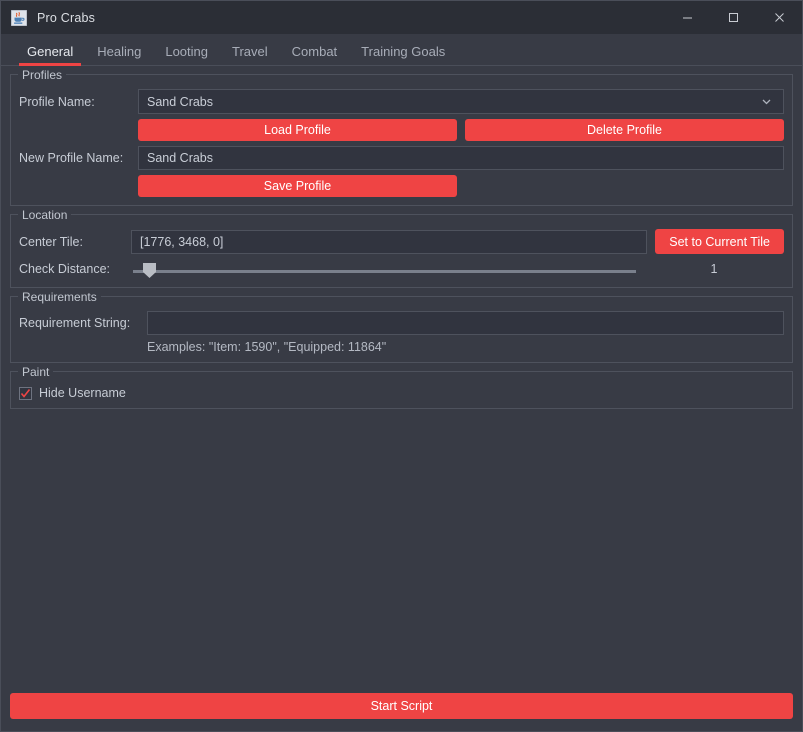 The width and height of the screenshot is (803, 732). What do you see at coordinates (766, 101) in the screenshot?
I see `chevron-down-icon` at bounding box center [766, 101].